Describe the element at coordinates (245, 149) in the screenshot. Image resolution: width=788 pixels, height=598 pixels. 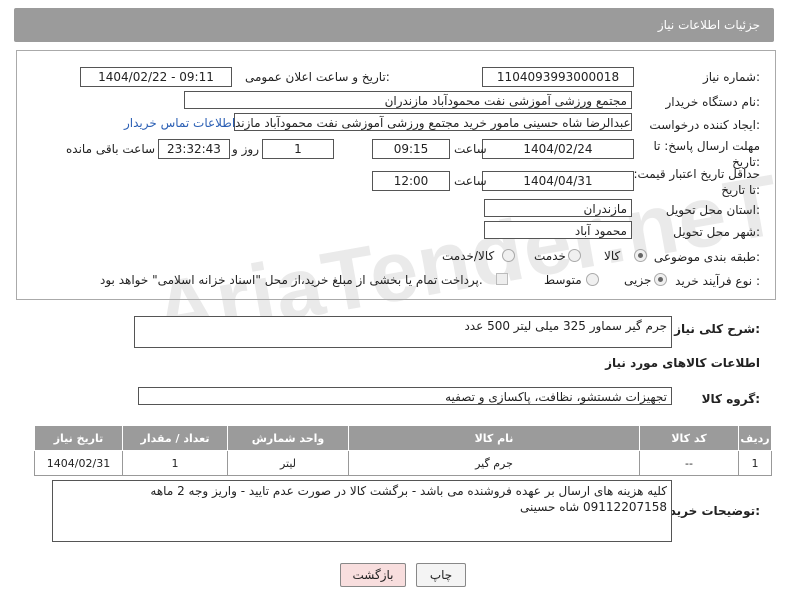
I see `days-label: روز و` at that location.